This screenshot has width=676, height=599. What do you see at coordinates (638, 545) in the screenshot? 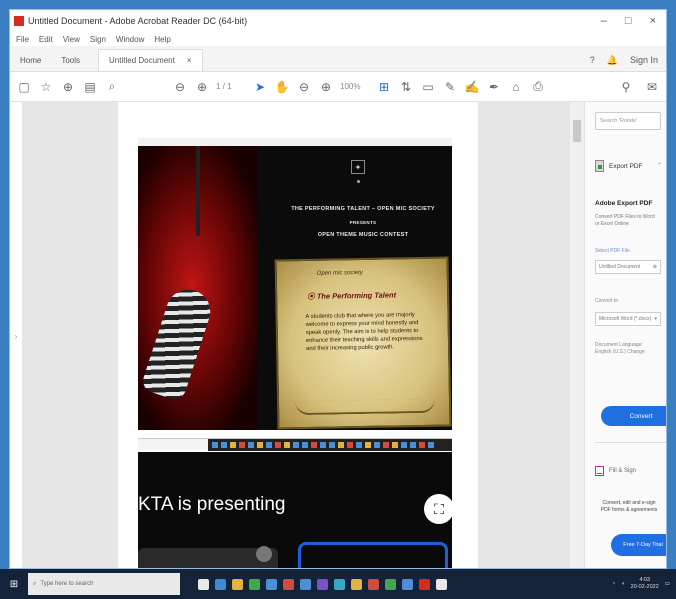
I see `free-trial-button: Free 7-Day Trial` at bounding box center [638, 545].